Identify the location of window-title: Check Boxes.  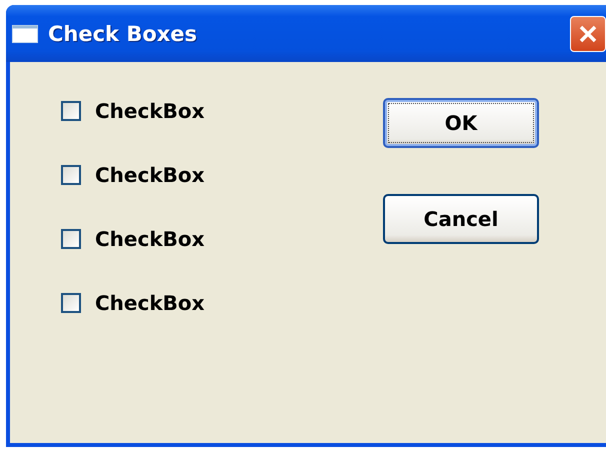
(123, 34).